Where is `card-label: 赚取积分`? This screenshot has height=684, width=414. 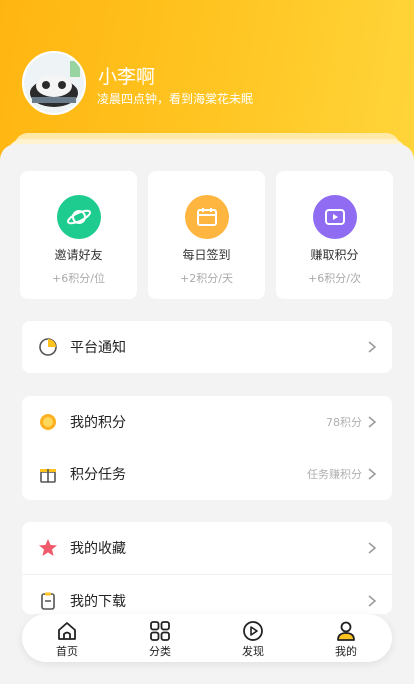
card-label: 赚取积分 is located at coordinates (334, 255).